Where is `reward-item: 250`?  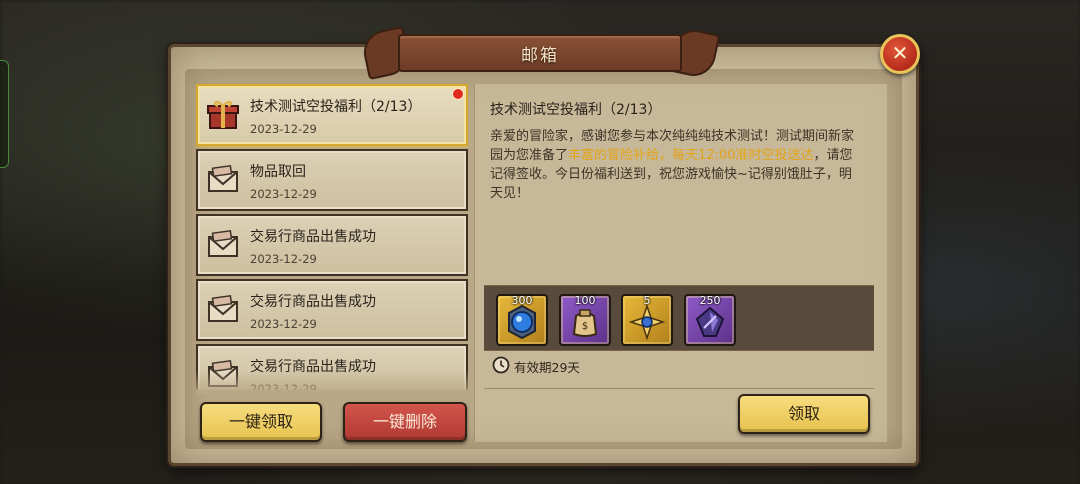
reward-item: 250 is located at coordinates (710, 320).